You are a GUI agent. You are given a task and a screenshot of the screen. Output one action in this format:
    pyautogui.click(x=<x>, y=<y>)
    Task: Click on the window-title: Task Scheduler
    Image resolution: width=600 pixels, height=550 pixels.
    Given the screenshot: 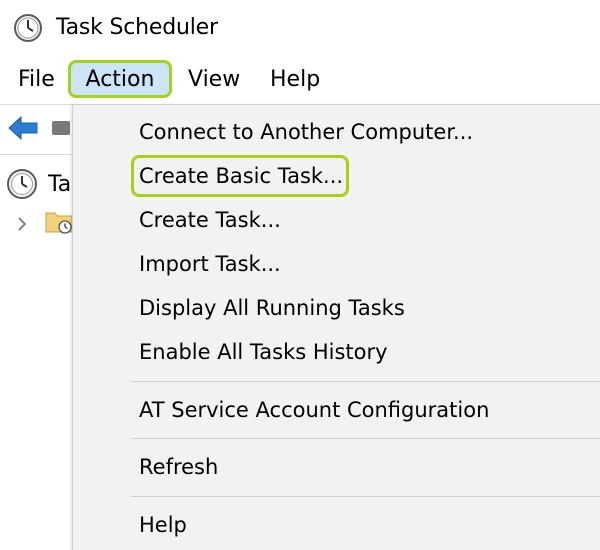 What is the action you would take?
    pyautogui.click(x=137, y=27)
    